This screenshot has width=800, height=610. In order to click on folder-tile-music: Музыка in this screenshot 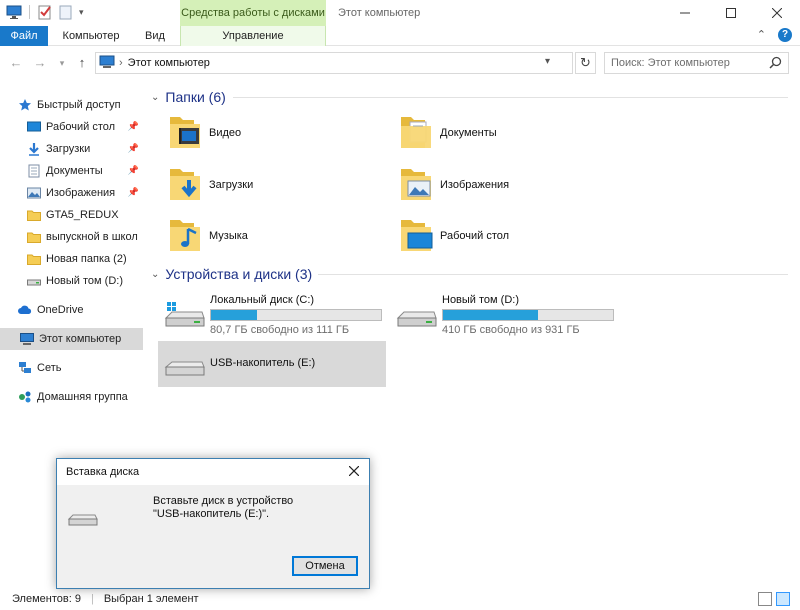, I will do `click(280, 236)`.